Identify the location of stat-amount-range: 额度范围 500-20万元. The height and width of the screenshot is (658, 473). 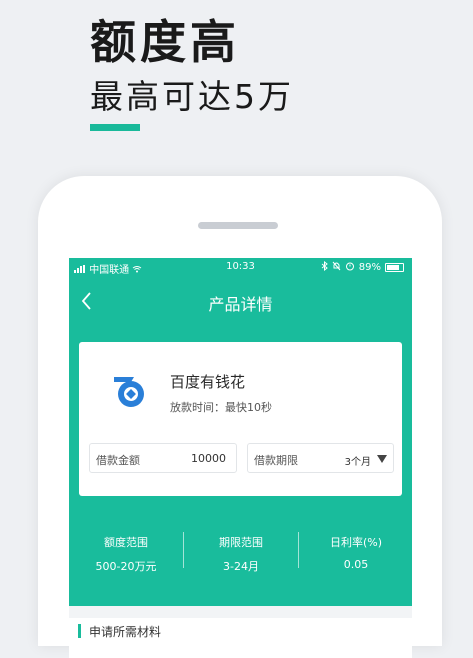
(126, 550).